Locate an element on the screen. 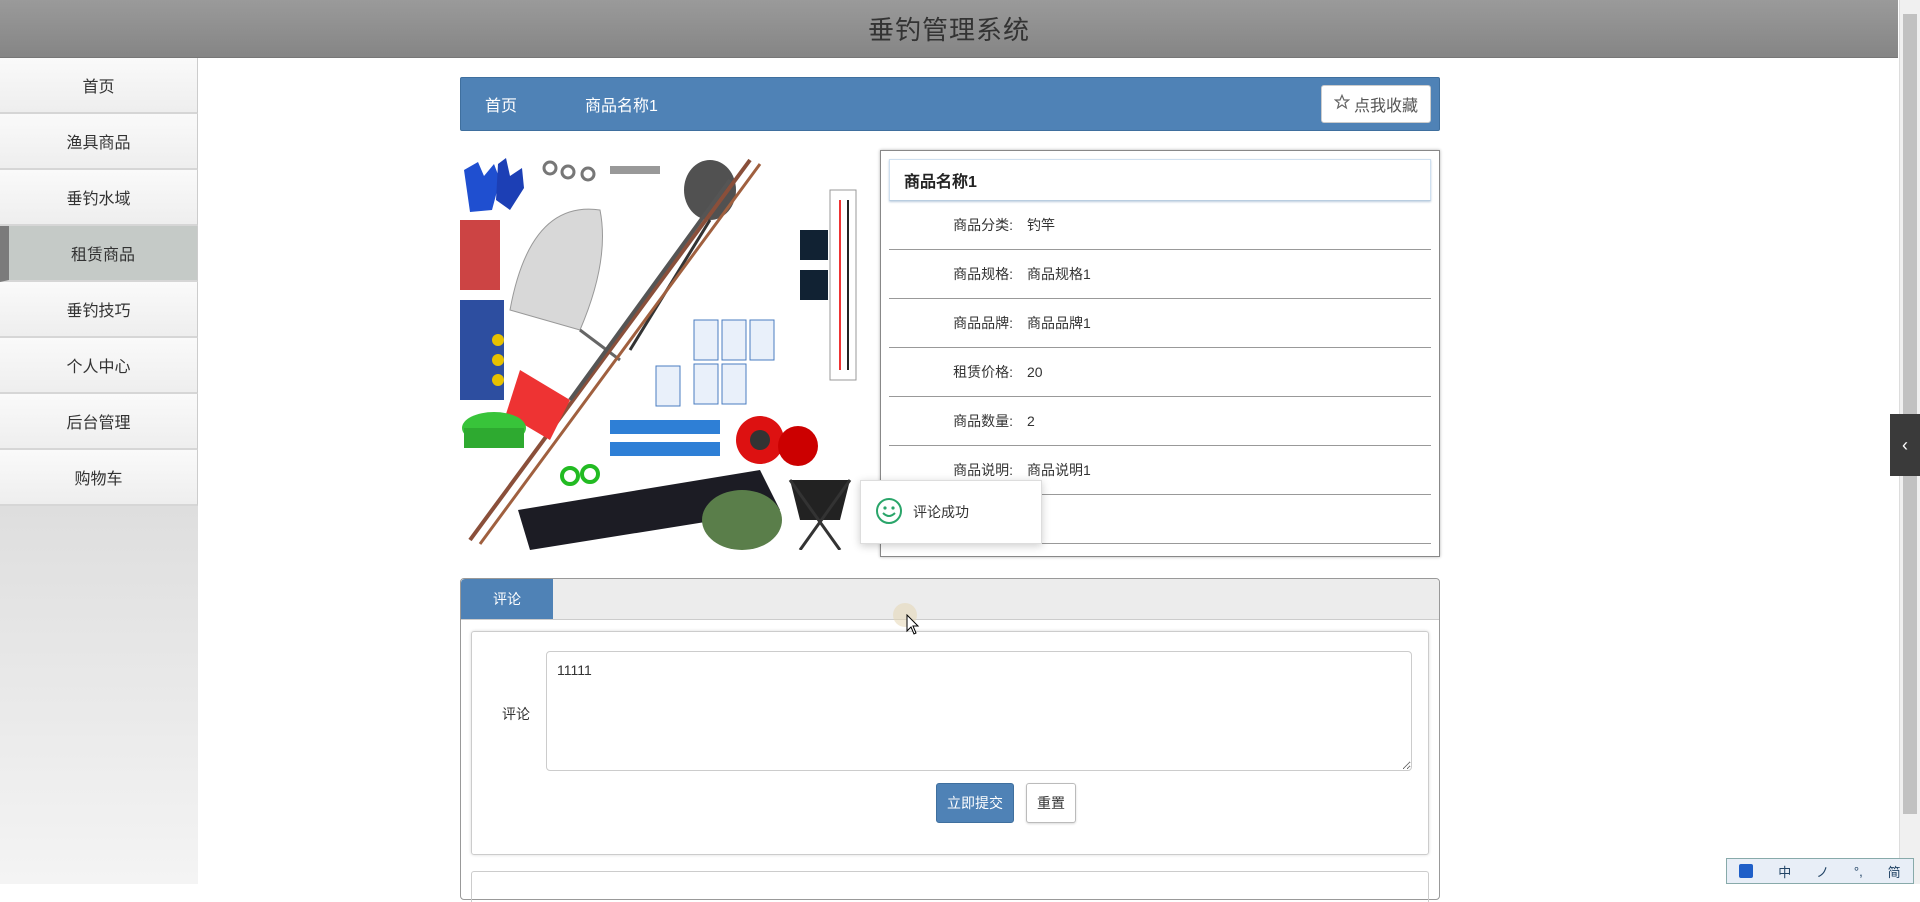 The width and height of the screenshot is (1920, 902). sidebar-item-label: 后台管理 is located at coordinates (98, 423).